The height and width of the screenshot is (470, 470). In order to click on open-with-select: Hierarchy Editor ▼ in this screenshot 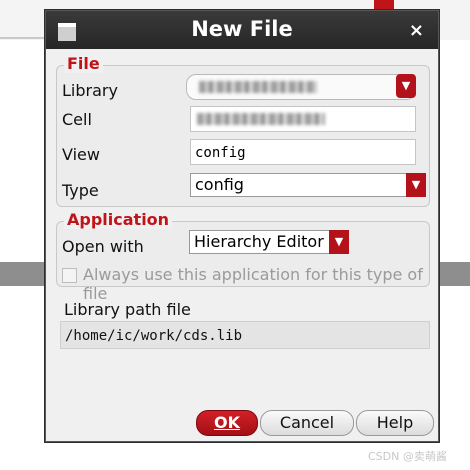, I will do `click(269, 242)`.